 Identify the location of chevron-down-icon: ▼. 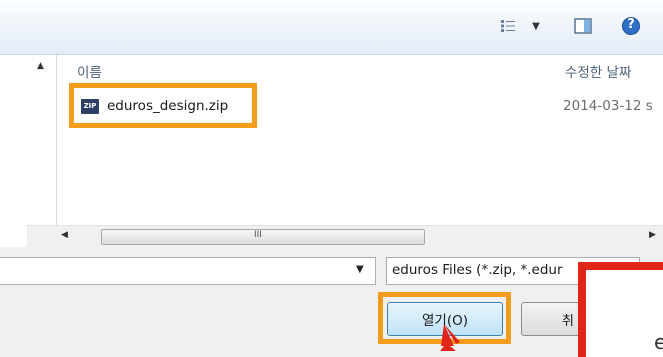
(536, 26).